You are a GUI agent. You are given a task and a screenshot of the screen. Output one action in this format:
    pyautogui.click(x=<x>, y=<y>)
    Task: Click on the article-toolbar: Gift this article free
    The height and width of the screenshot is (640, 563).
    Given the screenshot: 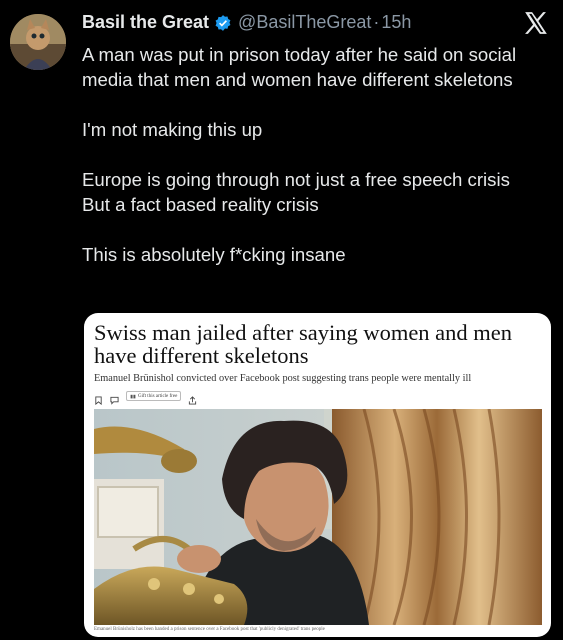 What is the action you would take?
    pyautogui.click(x=145, y=397)
    